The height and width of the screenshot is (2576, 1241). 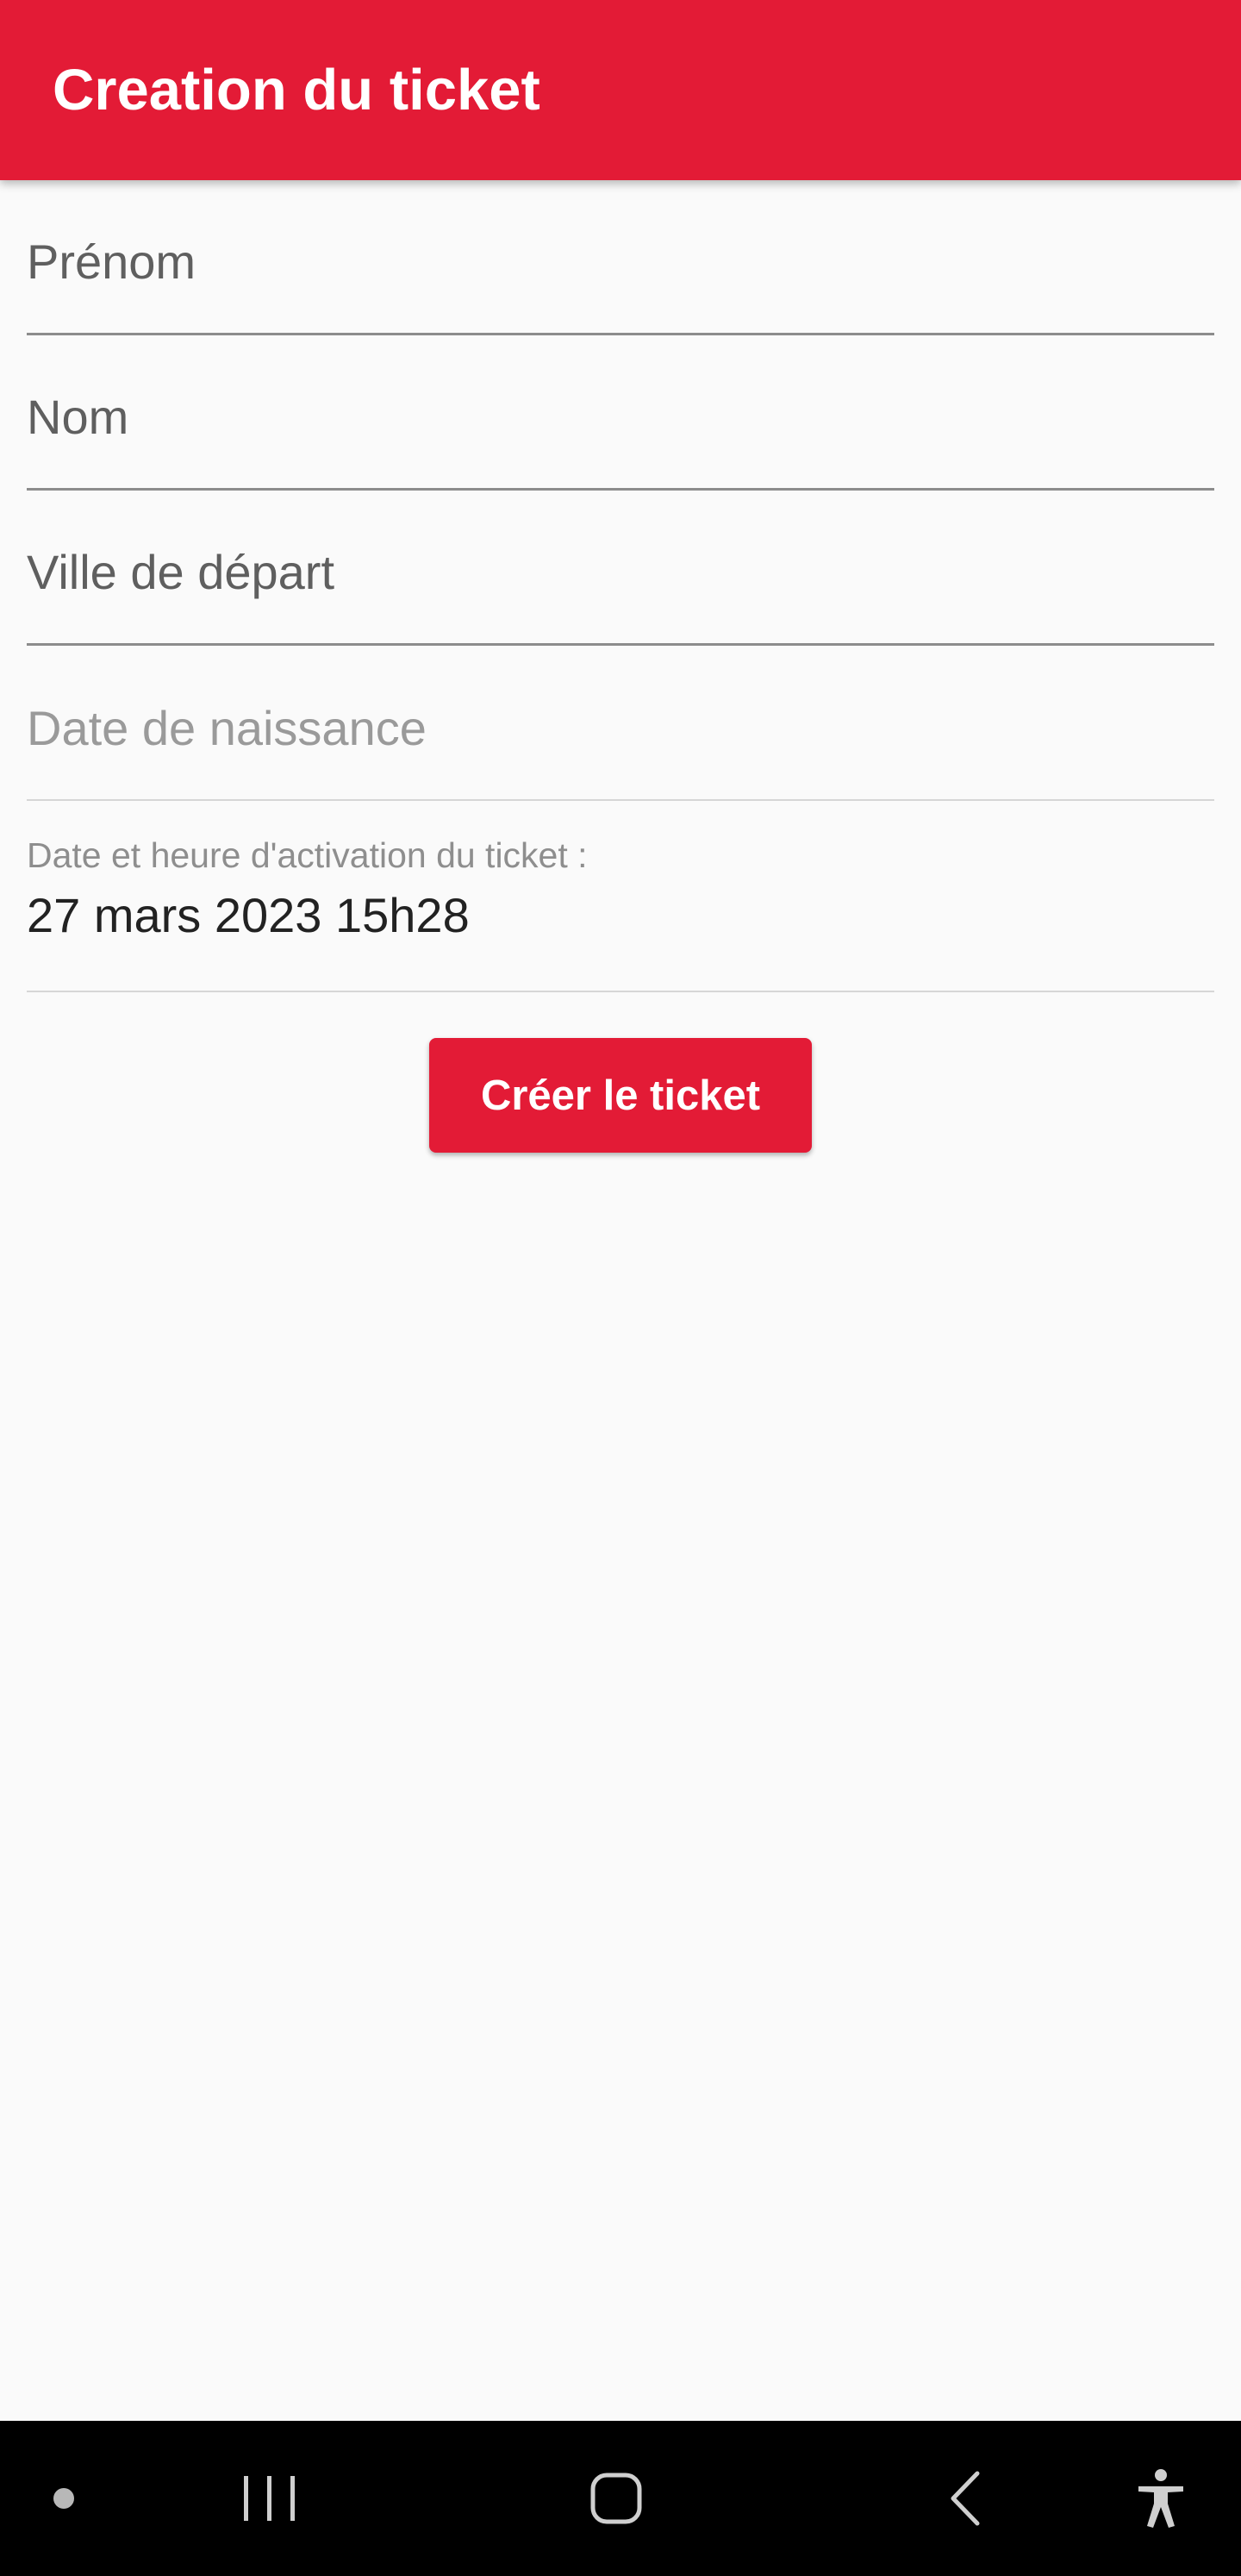 I want to click on birth-date-input, so click(x=620, y=722).